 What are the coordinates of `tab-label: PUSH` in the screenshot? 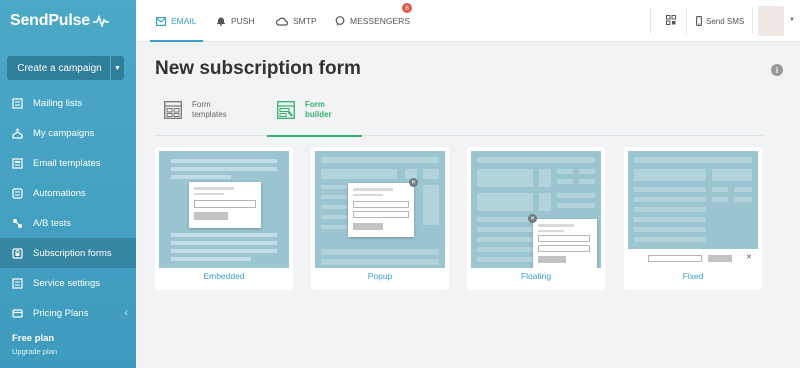 It's located at (243, 21).